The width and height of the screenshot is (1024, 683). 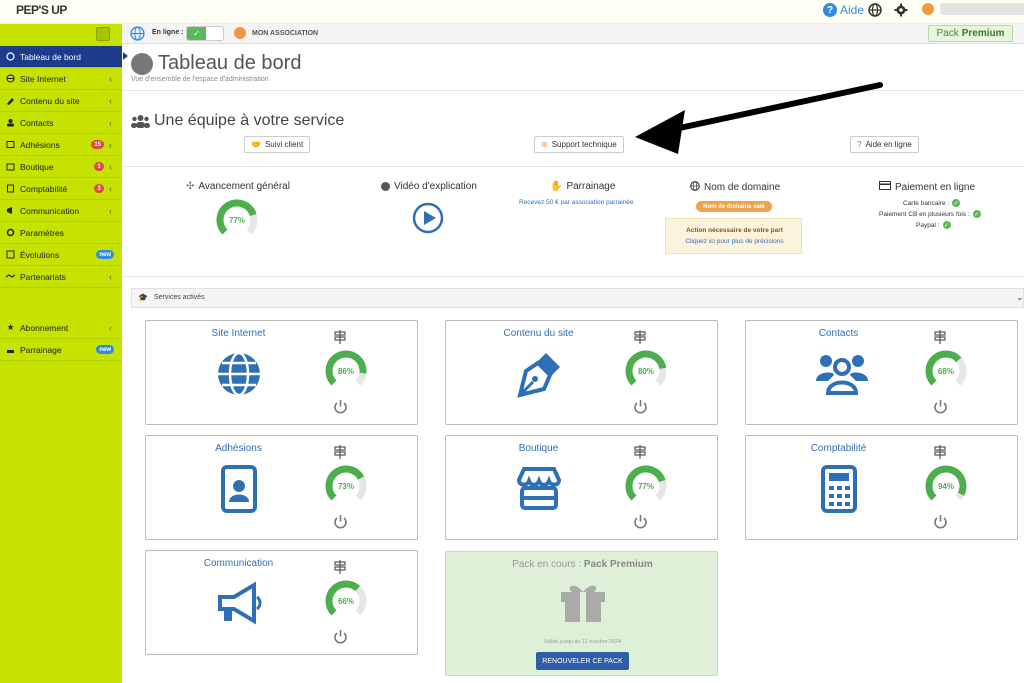 I want to click on payment-card-line: Carte bancaire : ✓, so click(x=932, y=203).